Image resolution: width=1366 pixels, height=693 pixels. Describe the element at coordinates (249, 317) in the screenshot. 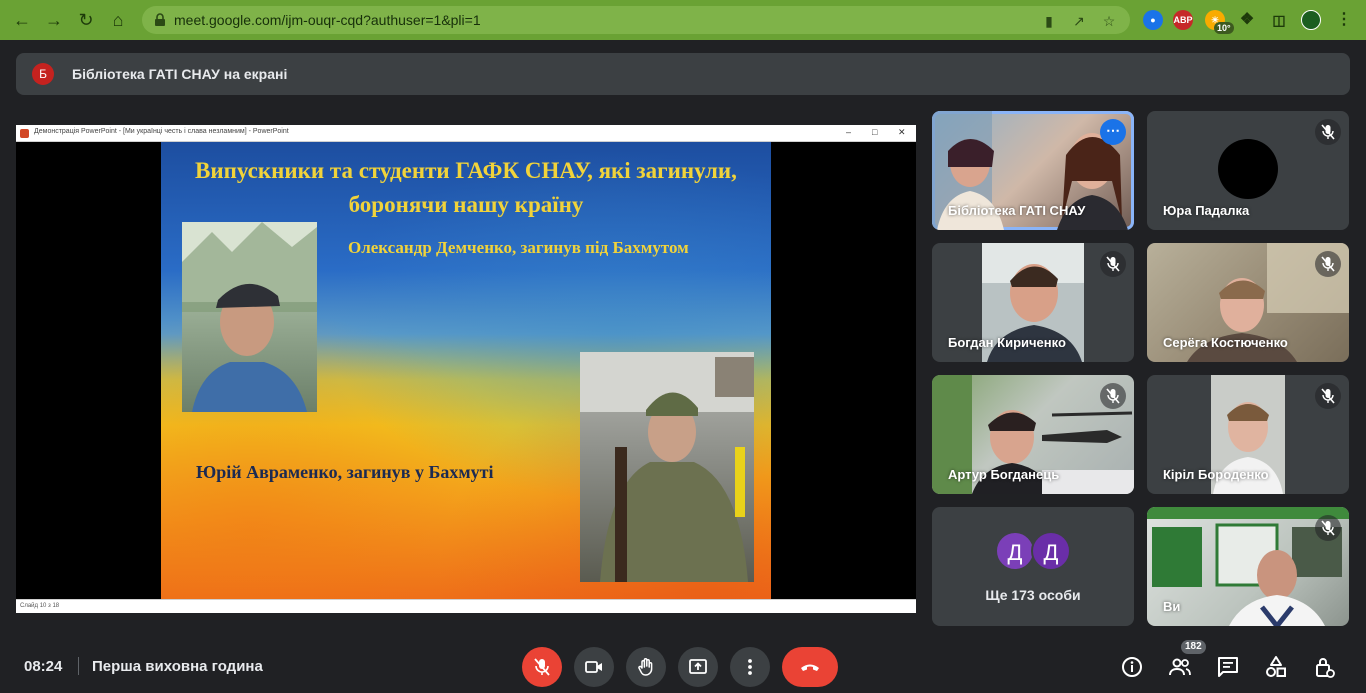

I see `photo-oleksandr` at that location.